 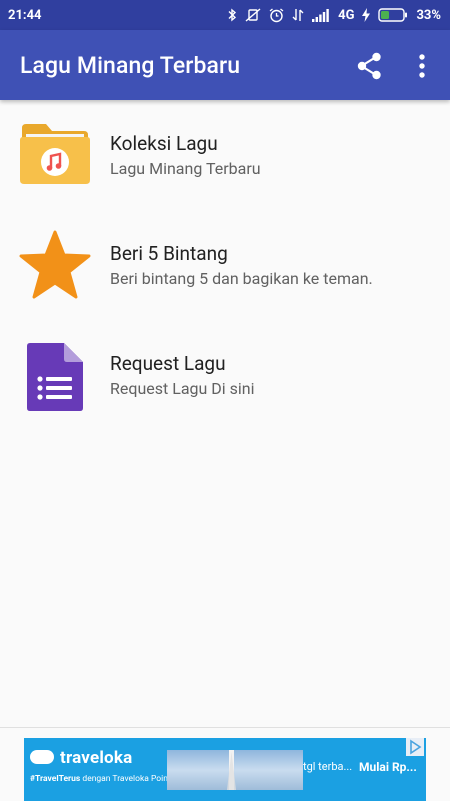 I want to click on ad-tagline: #TravelTerus dengan Traveloka Poin, so click(x=99, y=779).